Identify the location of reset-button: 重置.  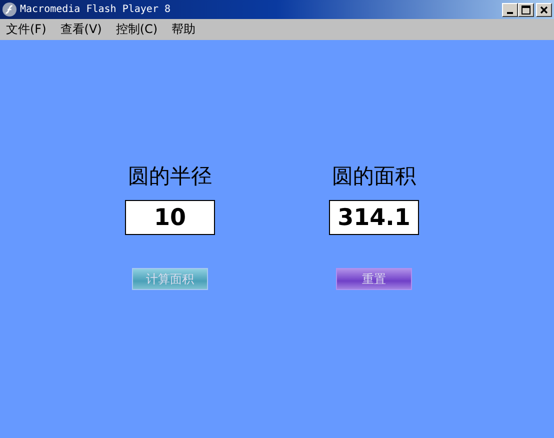
(374, 279).